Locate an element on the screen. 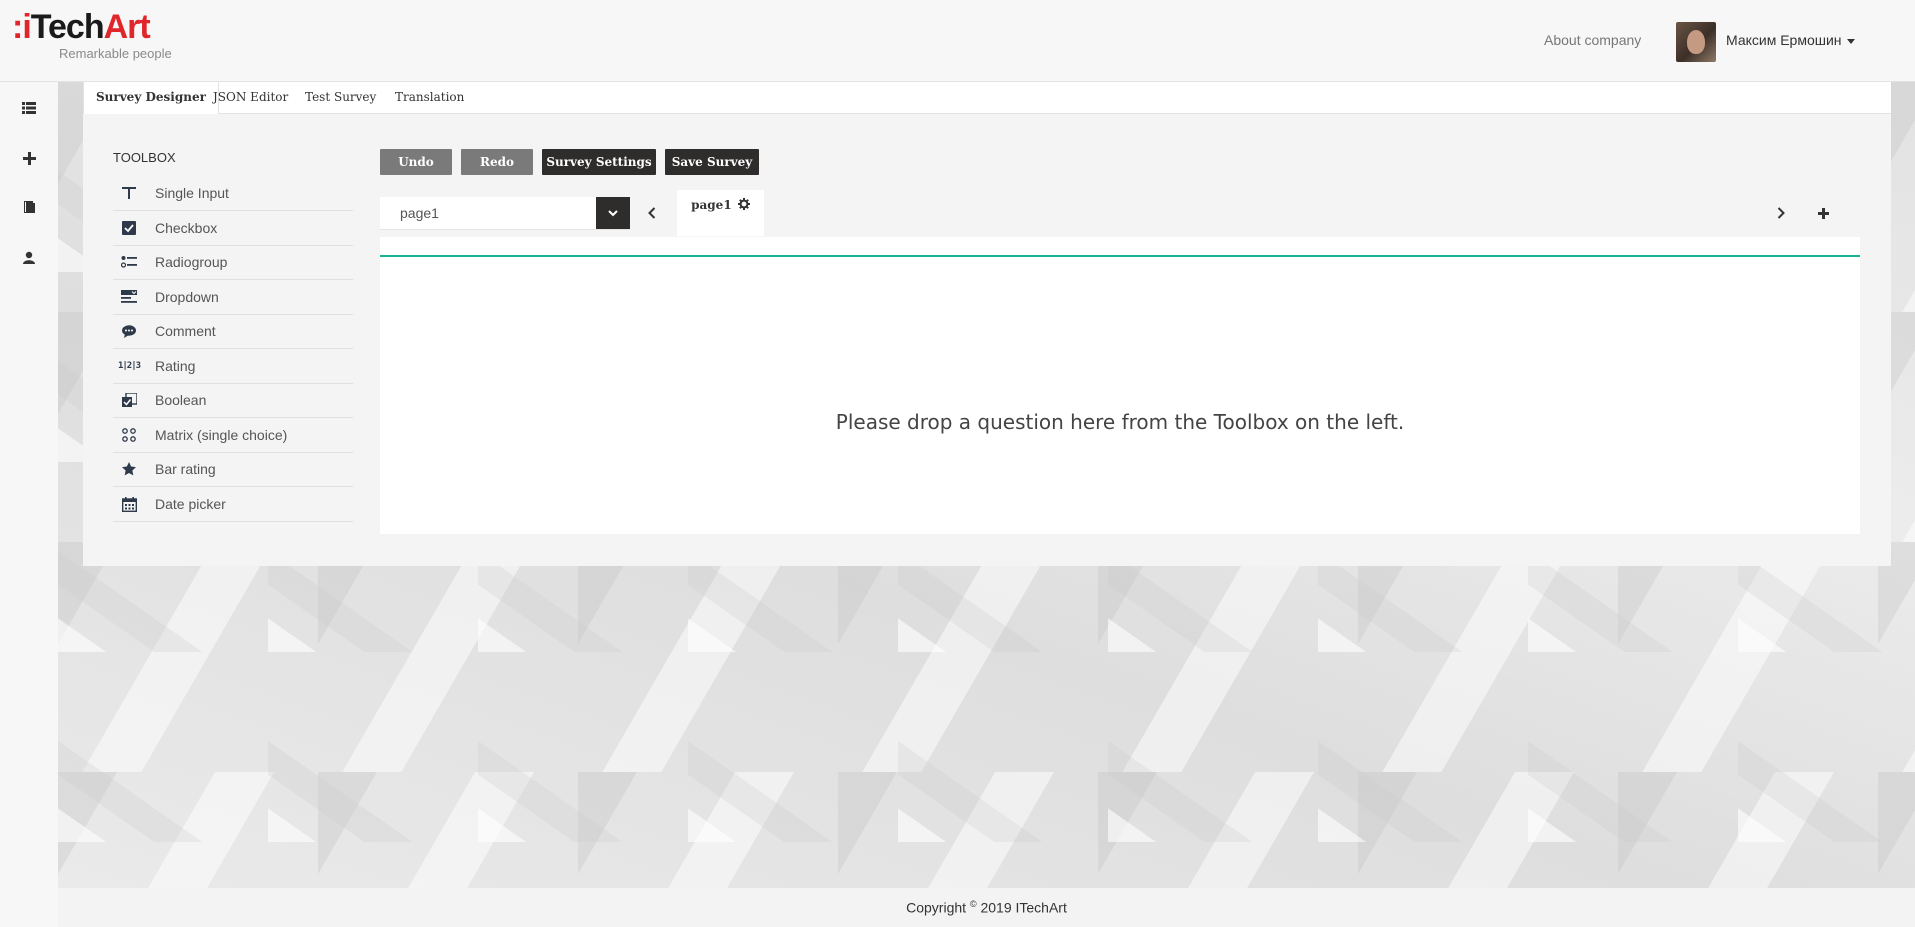 The height and width of the screenshot is (927, 1915). page-tab-label: page1 is located at coordinates (711, 205).